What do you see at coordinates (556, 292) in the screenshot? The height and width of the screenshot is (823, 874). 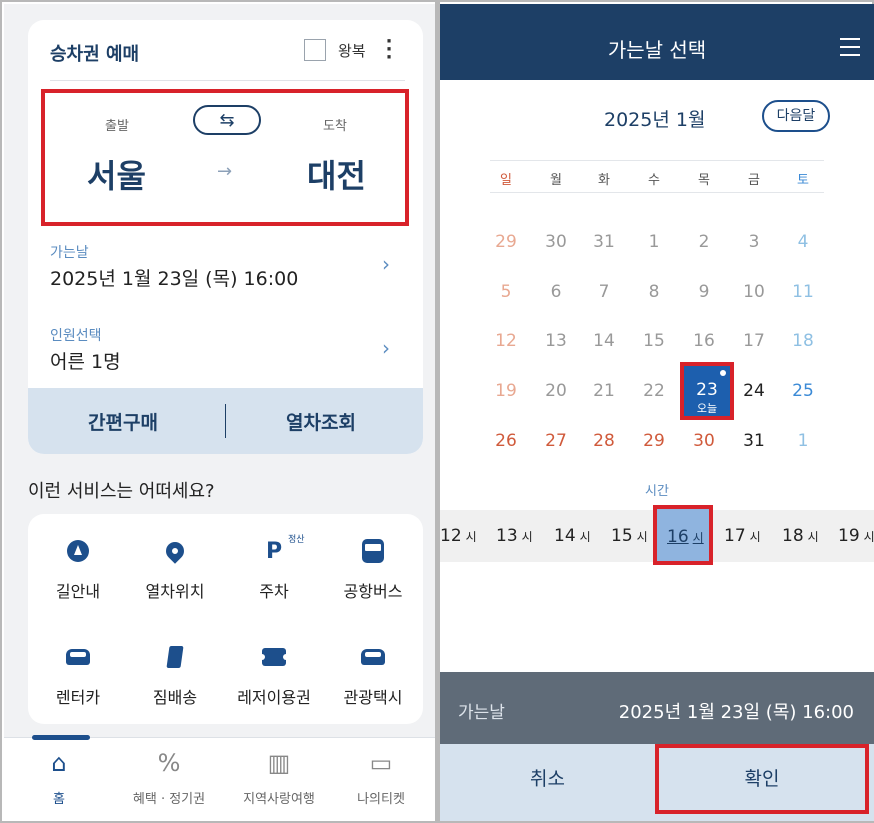 I see `calendar-day: 6` at bounding box center [556, 292].